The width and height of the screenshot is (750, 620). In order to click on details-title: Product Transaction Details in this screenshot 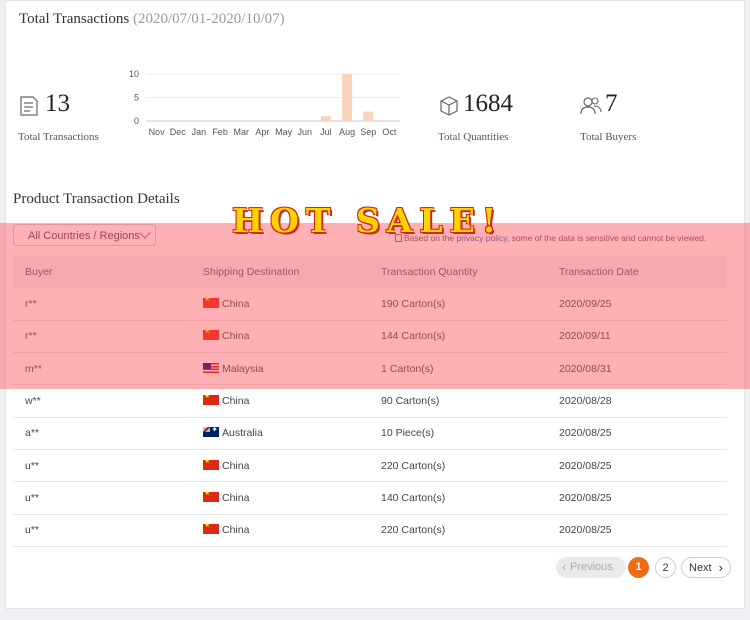, I will do `click(96, 199)`.